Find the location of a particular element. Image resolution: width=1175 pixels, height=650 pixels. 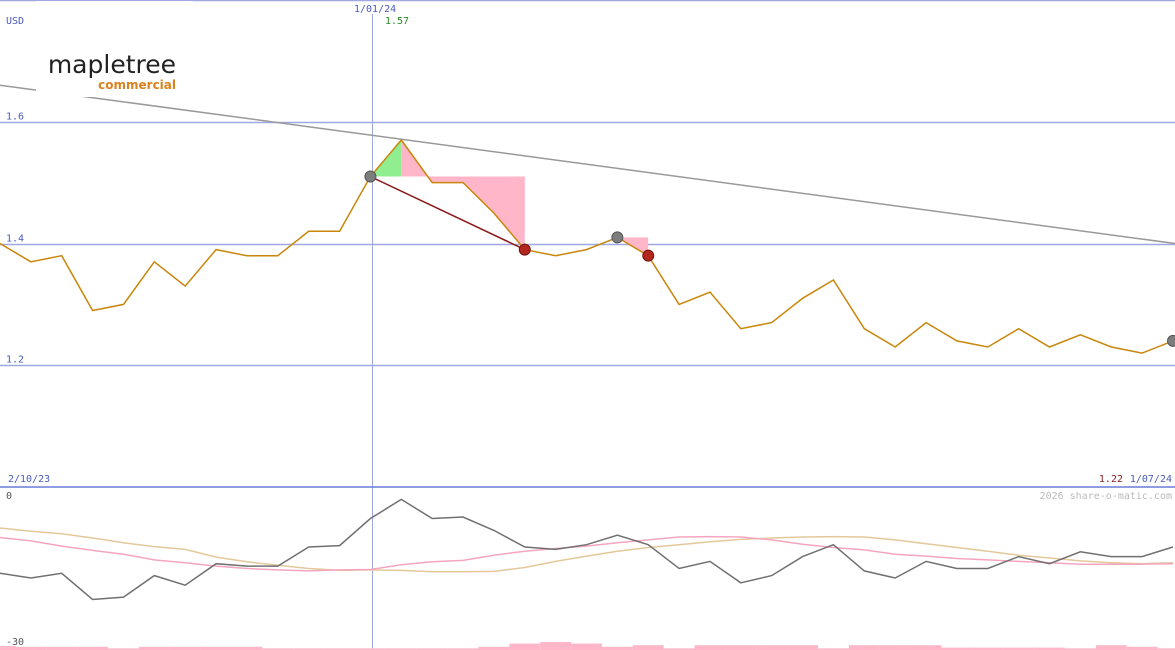

marker-date-label: 1/01/24 is located at coordinates (375, 9).